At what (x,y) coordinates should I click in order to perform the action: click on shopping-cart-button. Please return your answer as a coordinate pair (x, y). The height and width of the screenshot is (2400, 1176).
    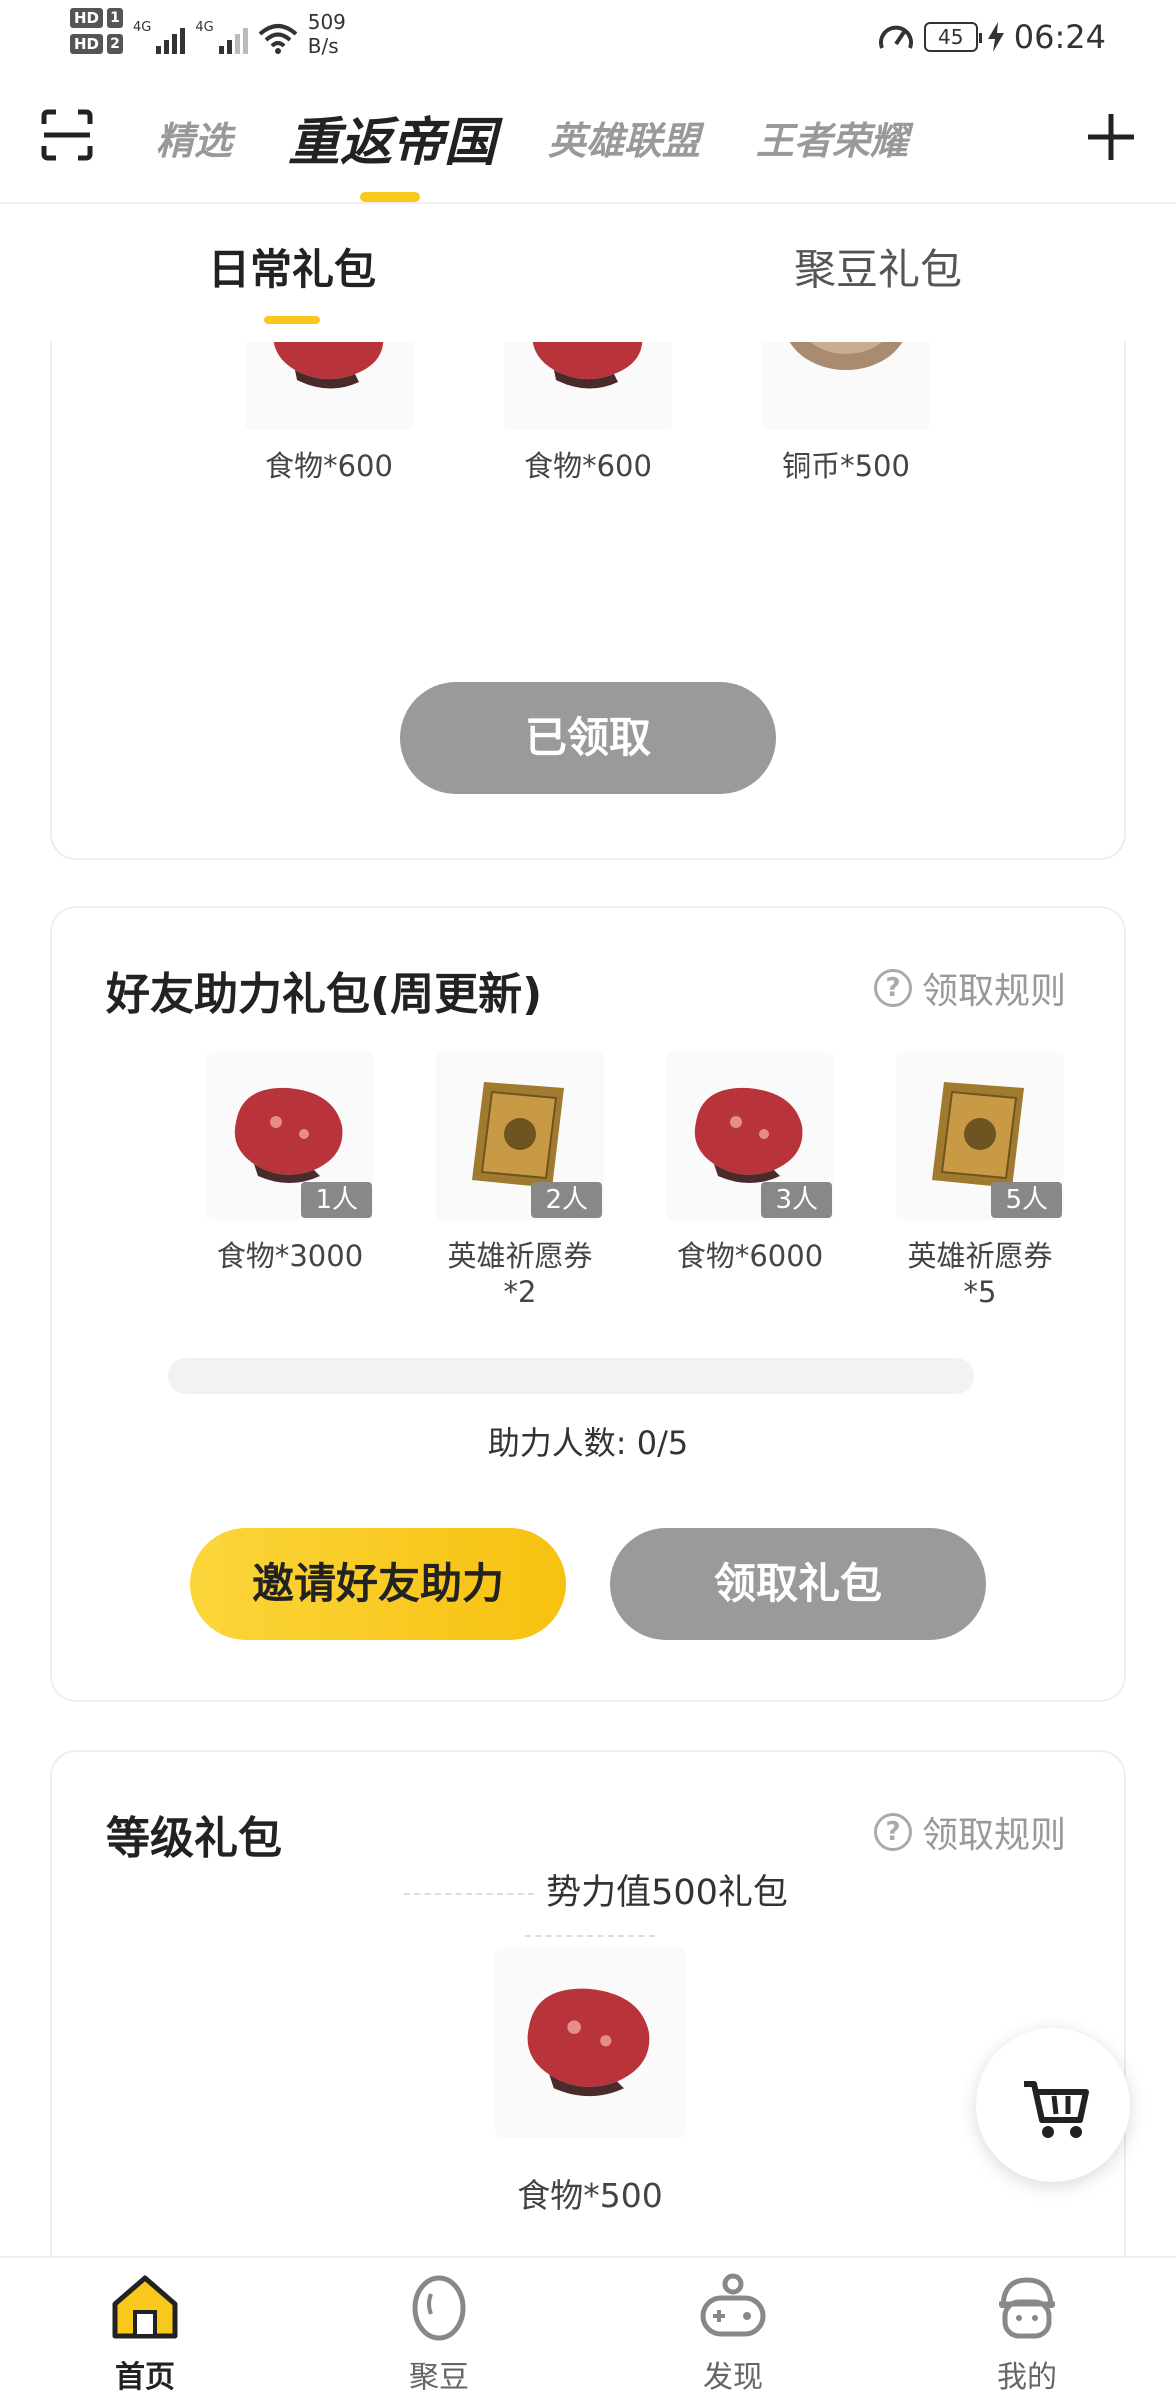
    Looking at the image, I should click on (1053, 2105).